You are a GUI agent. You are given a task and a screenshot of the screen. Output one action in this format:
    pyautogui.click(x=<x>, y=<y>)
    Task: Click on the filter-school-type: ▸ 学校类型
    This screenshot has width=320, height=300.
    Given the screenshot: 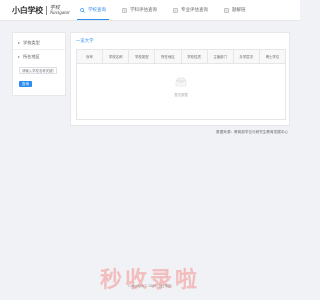 What is the action you would take?
    pyautogui.click(x=39, y=43)
    